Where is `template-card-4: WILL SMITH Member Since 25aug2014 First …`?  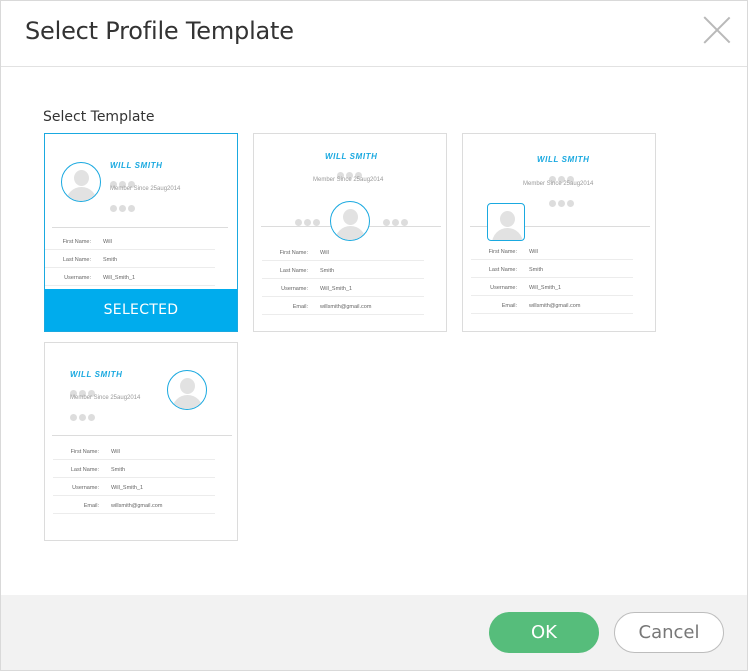
template-card-4: WILL SMITH Member Since 25aug2014 First … is located at coordinates (141, 441).